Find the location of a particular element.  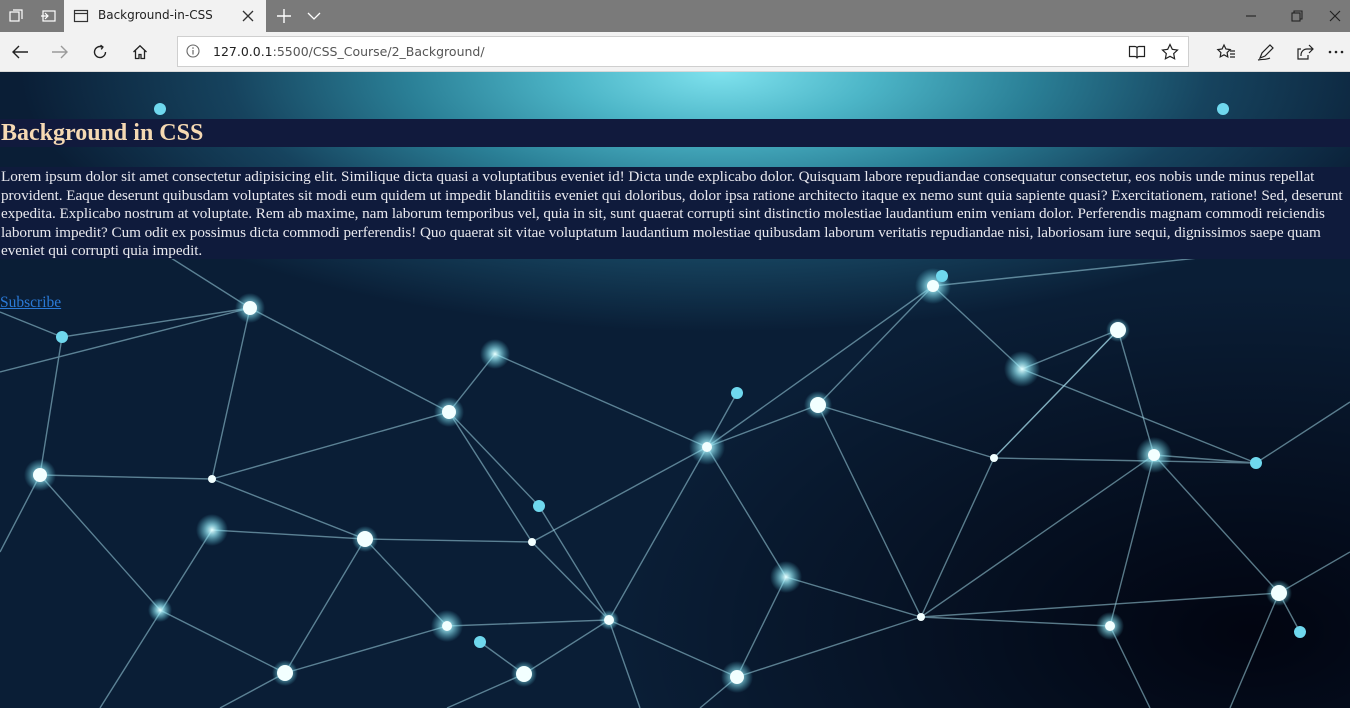

close-window-icon is located at coordinates (1335, 16).